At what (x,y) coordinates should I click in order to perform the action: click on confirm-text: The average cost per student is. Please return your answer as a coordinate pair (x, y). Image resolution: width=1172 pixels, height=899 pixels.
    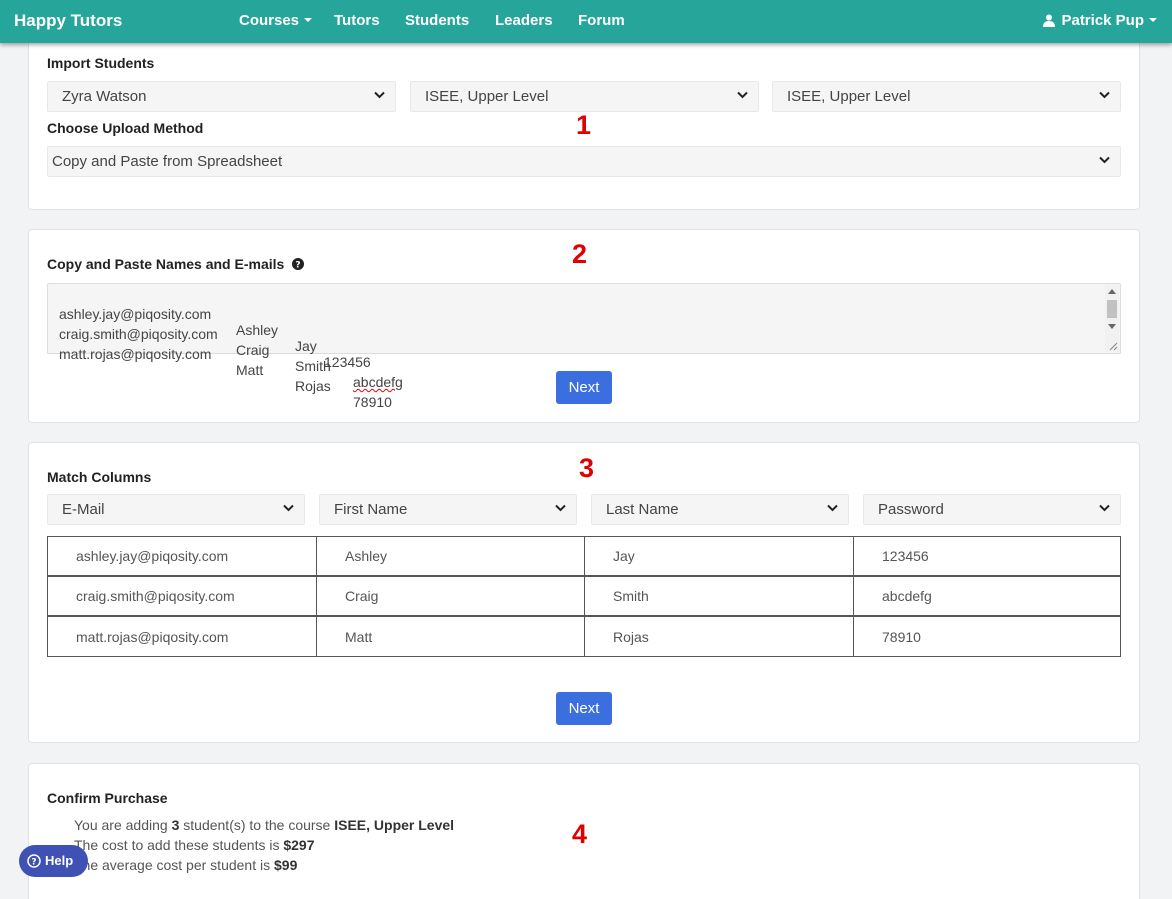
    Looking at the image, I should click on (174, 865).